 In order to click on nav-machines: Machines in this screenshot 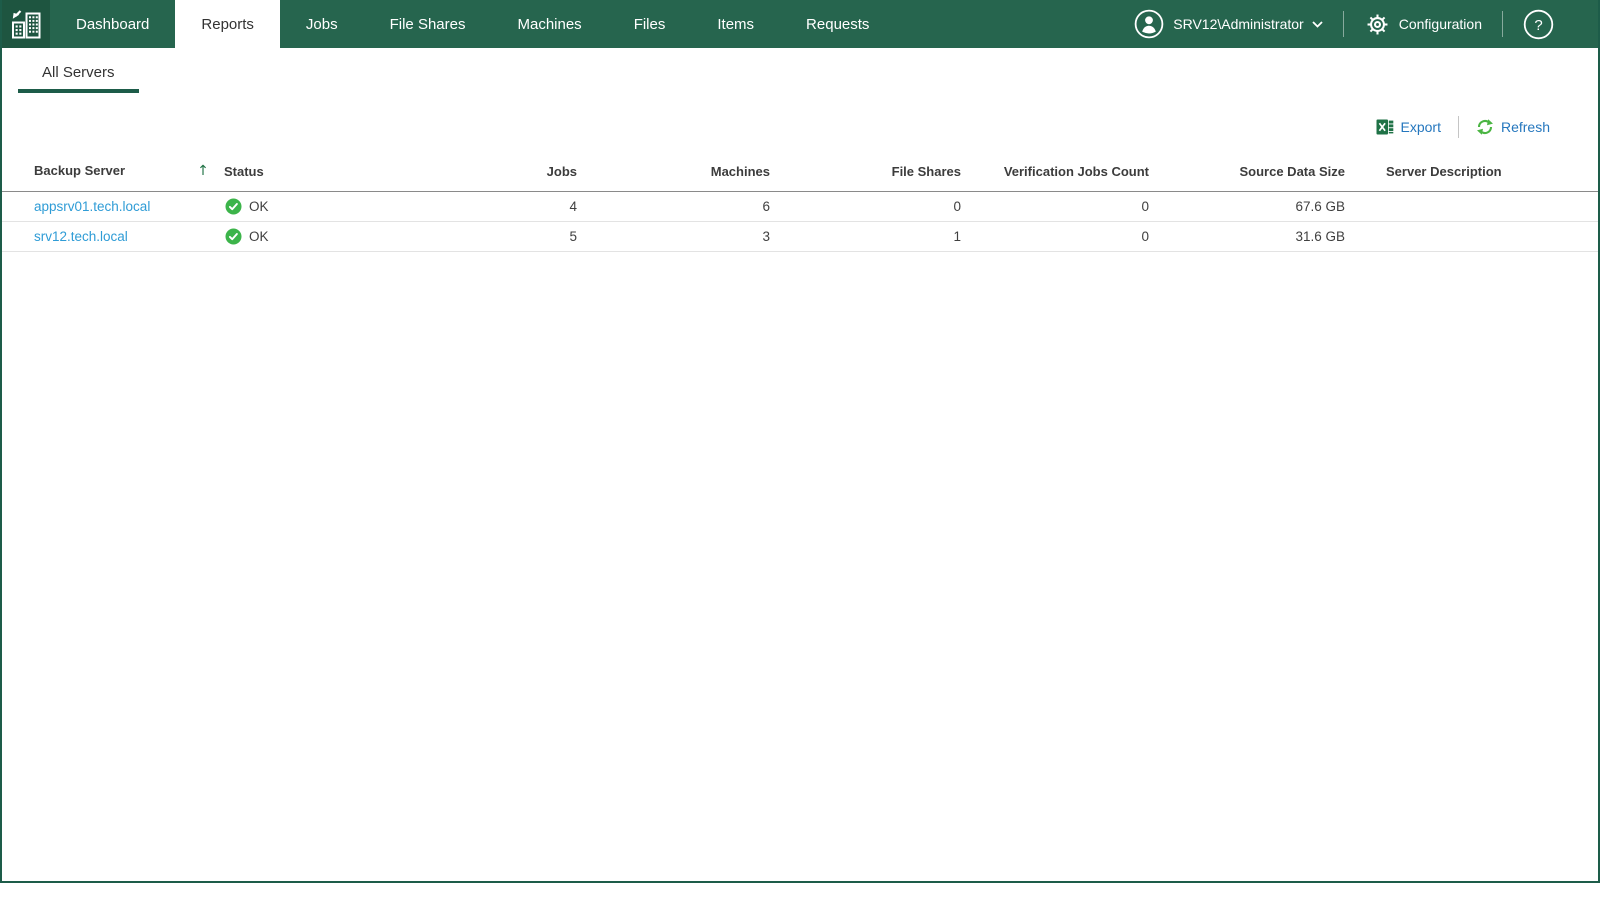, I will do `click(549, 24)`.